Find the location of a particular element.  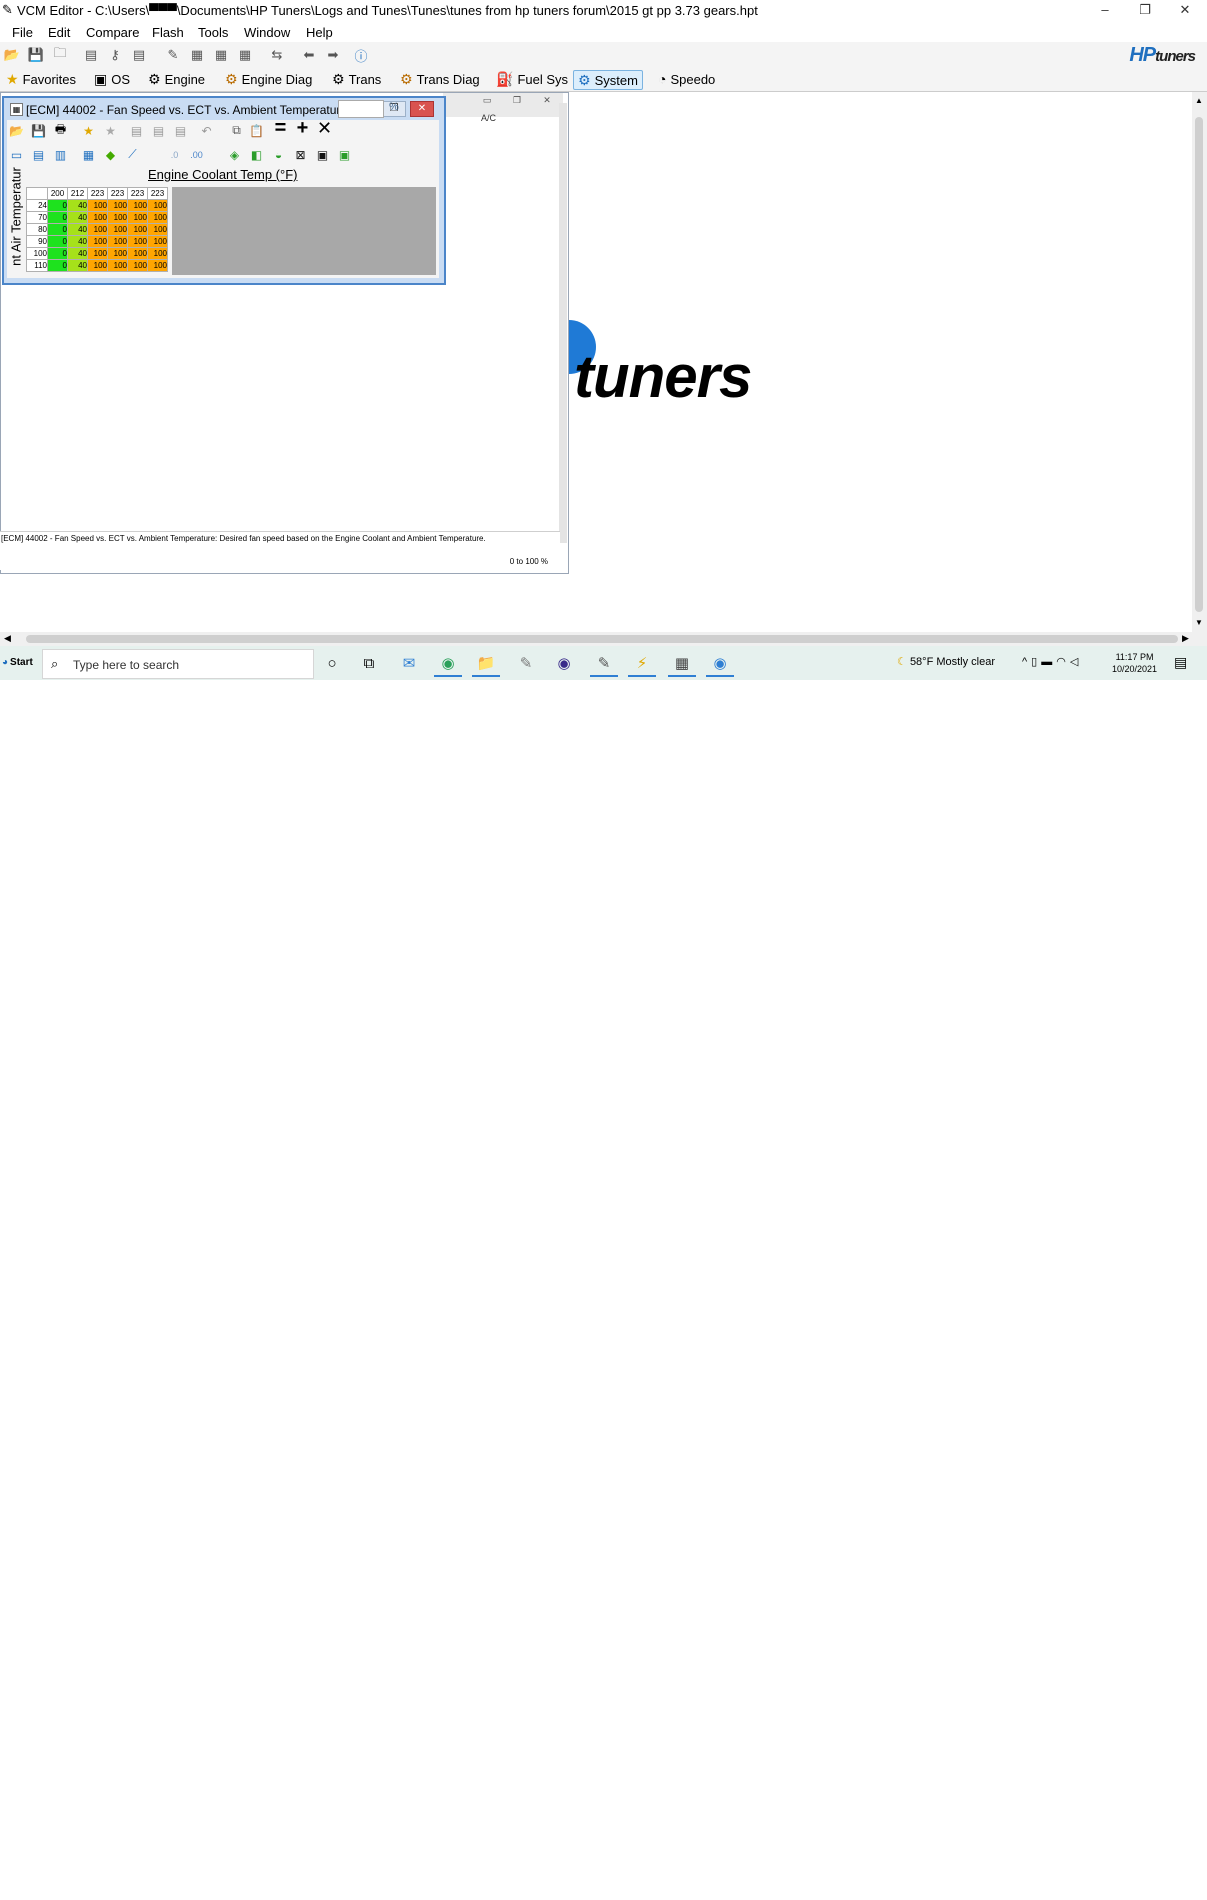

row-header: 80 is located at coordinates (37, 229).